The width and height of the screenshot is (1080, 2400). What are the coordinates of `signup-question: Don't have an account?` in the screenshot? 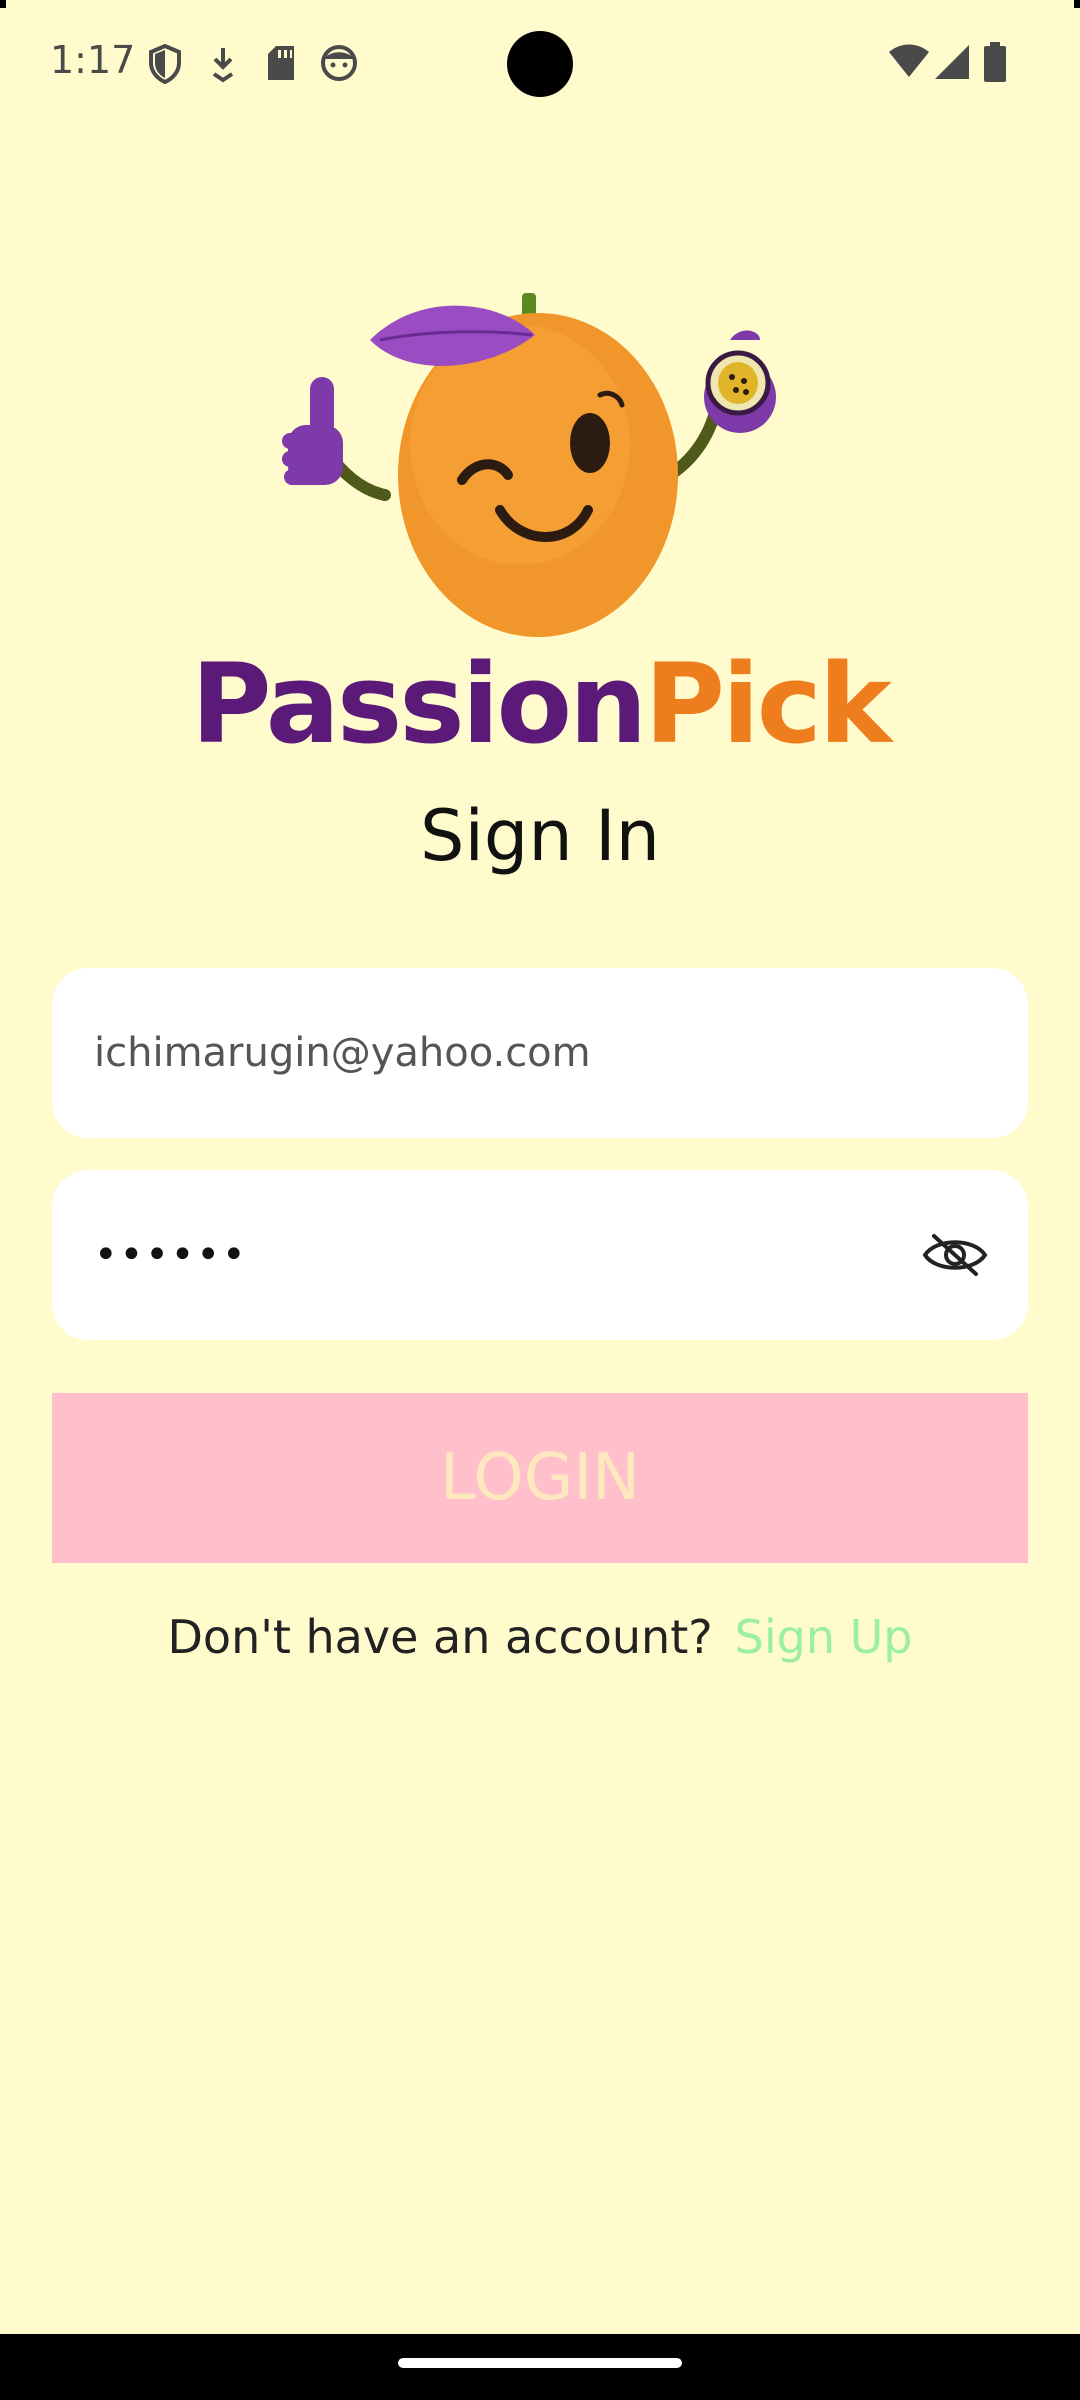 It's located at (440, 1637).